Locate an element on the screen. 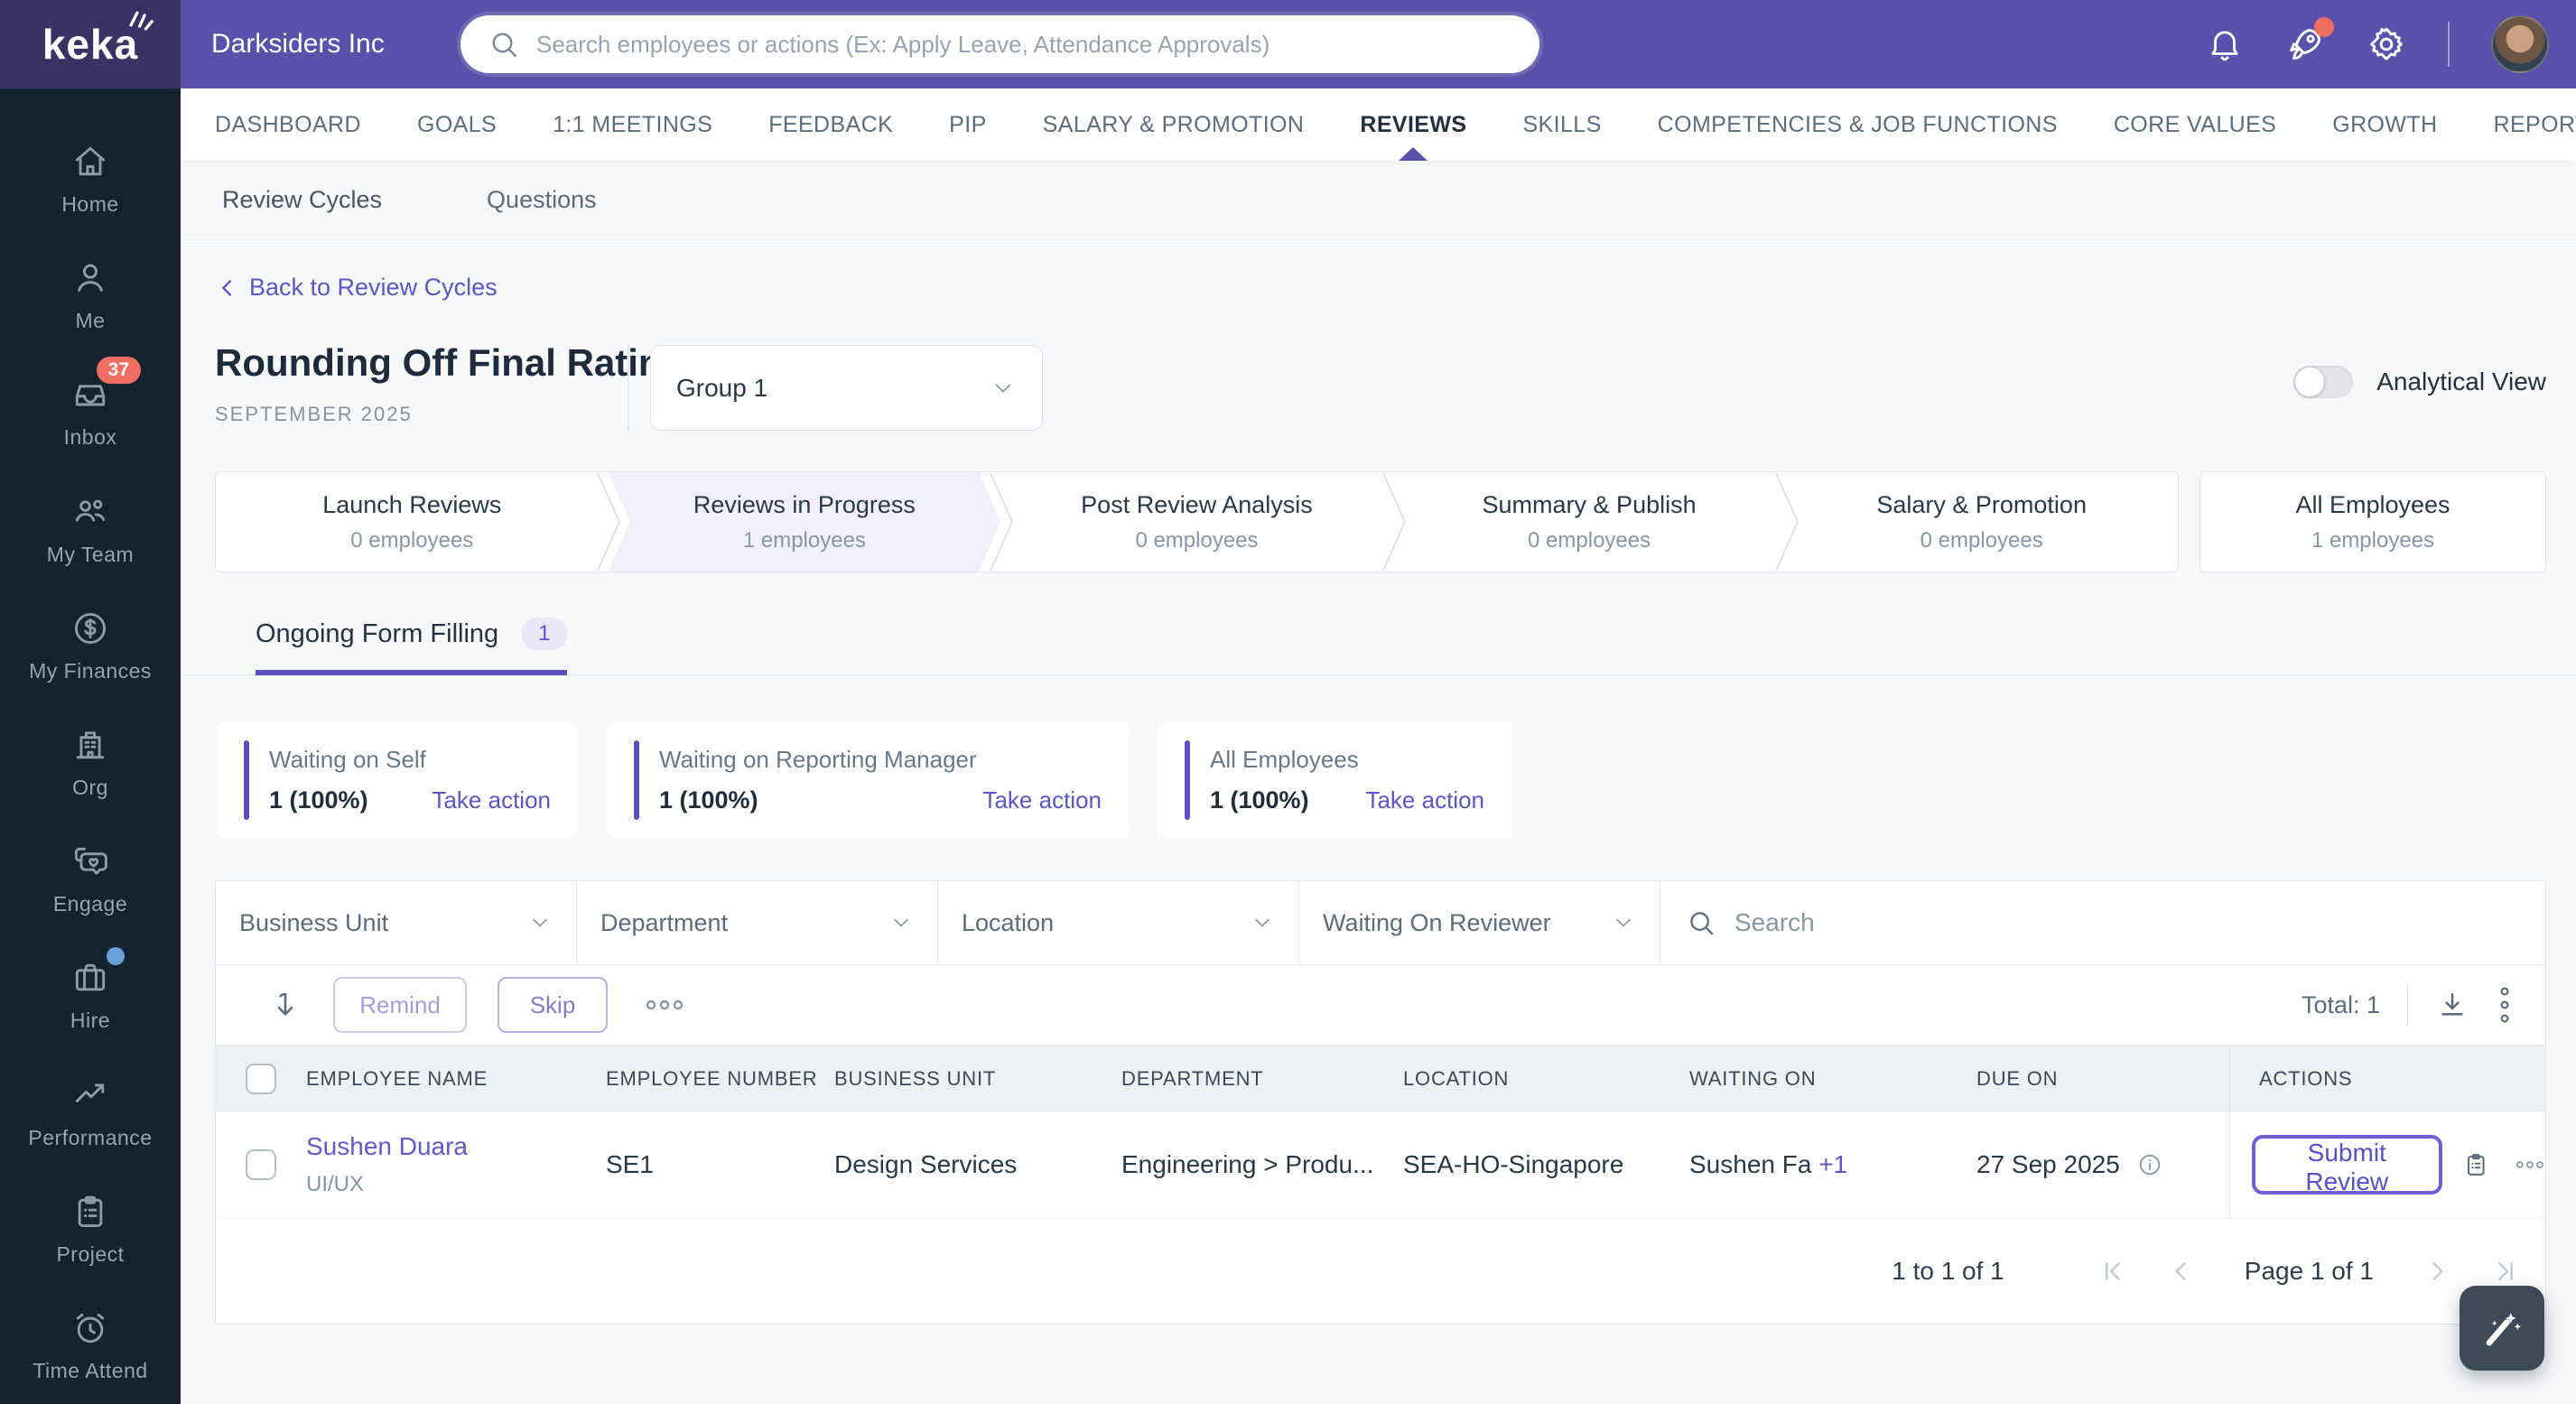  stage-reviews-in-progress: Reviews in Progress 1 employees is located at coordinates (805, 522).